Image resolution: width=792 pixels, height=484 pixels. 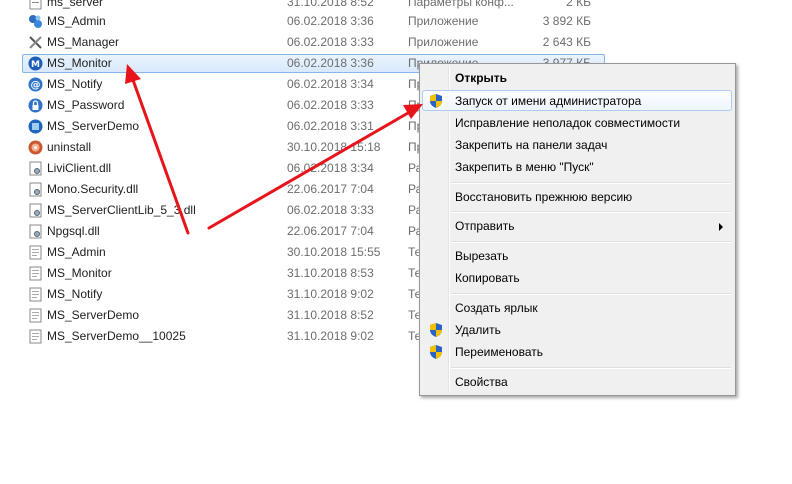 What do you see at coordinates (93, 189) in the screenshot?
I see `file-name: Mono.Security.dll` at bounding box center [93, 189].